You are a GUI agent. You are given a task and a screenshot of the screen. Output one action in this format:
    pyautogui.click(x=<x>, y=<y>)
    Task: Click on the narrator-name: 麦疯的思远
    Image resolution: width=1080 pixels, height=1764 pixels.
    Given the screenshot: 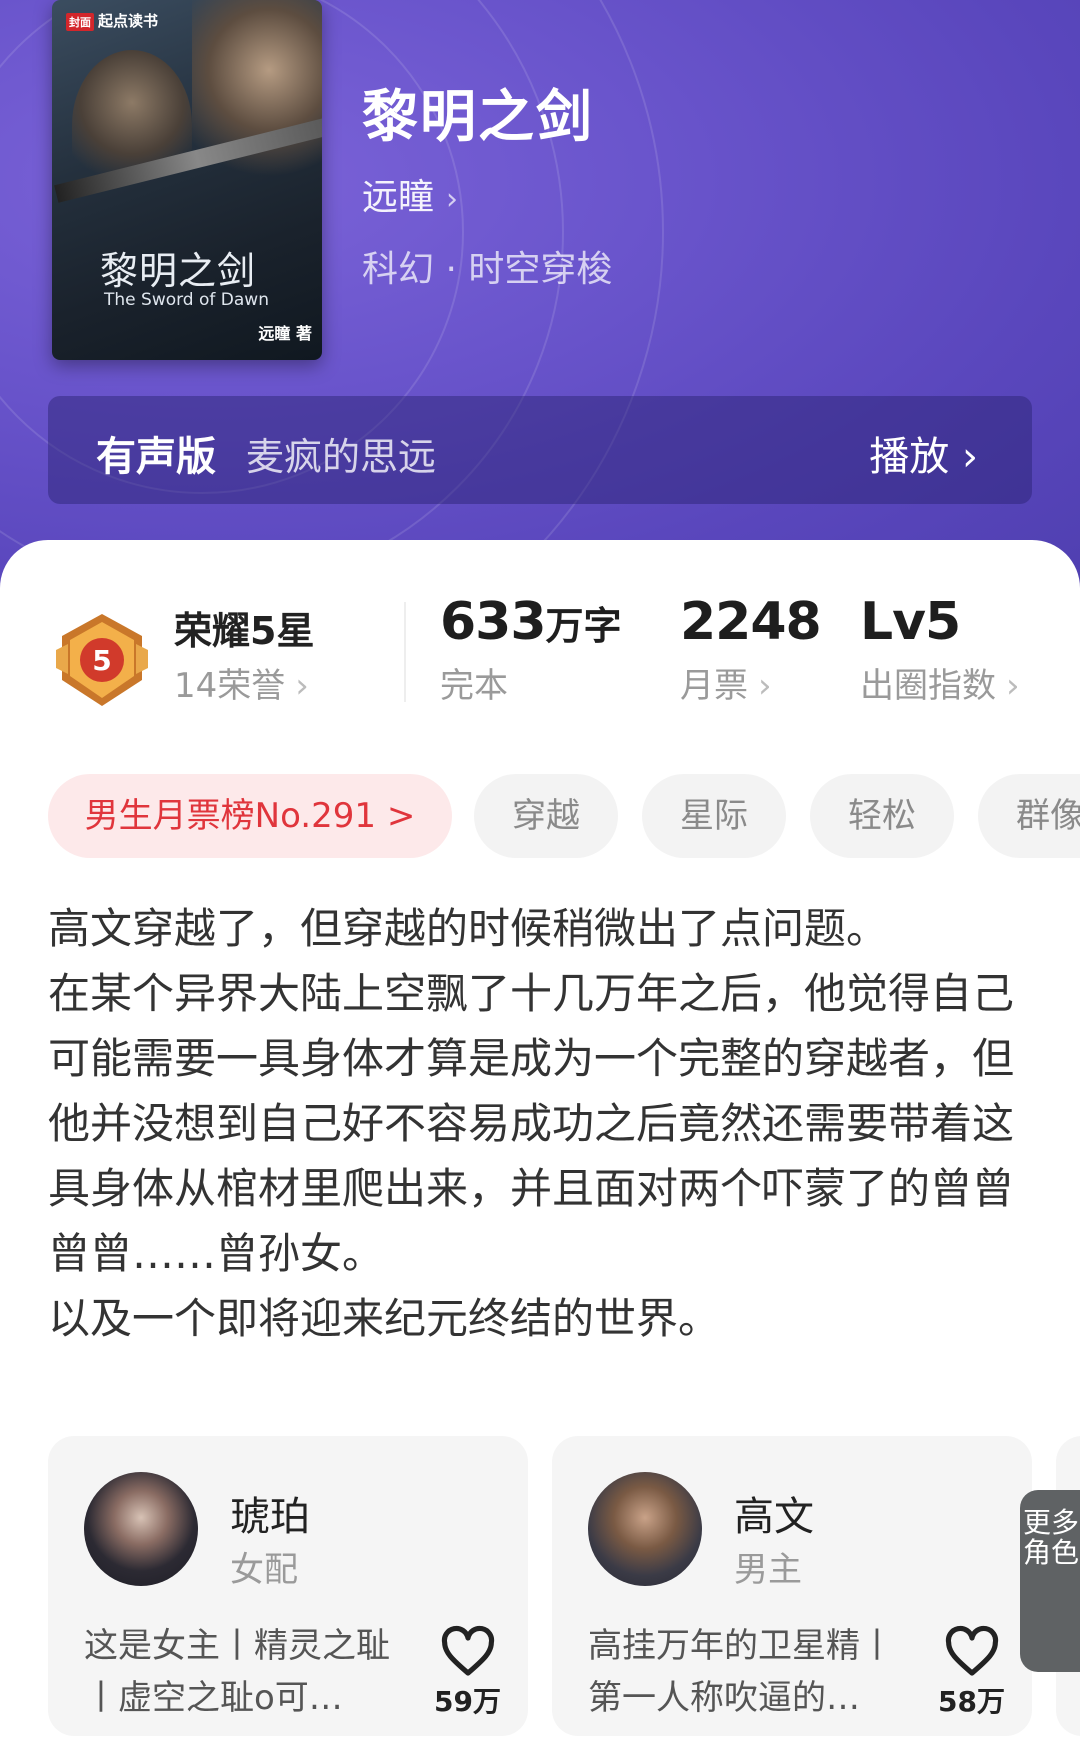 What is the action you would take?
    pyautogui.click(x=341, y=457)
    